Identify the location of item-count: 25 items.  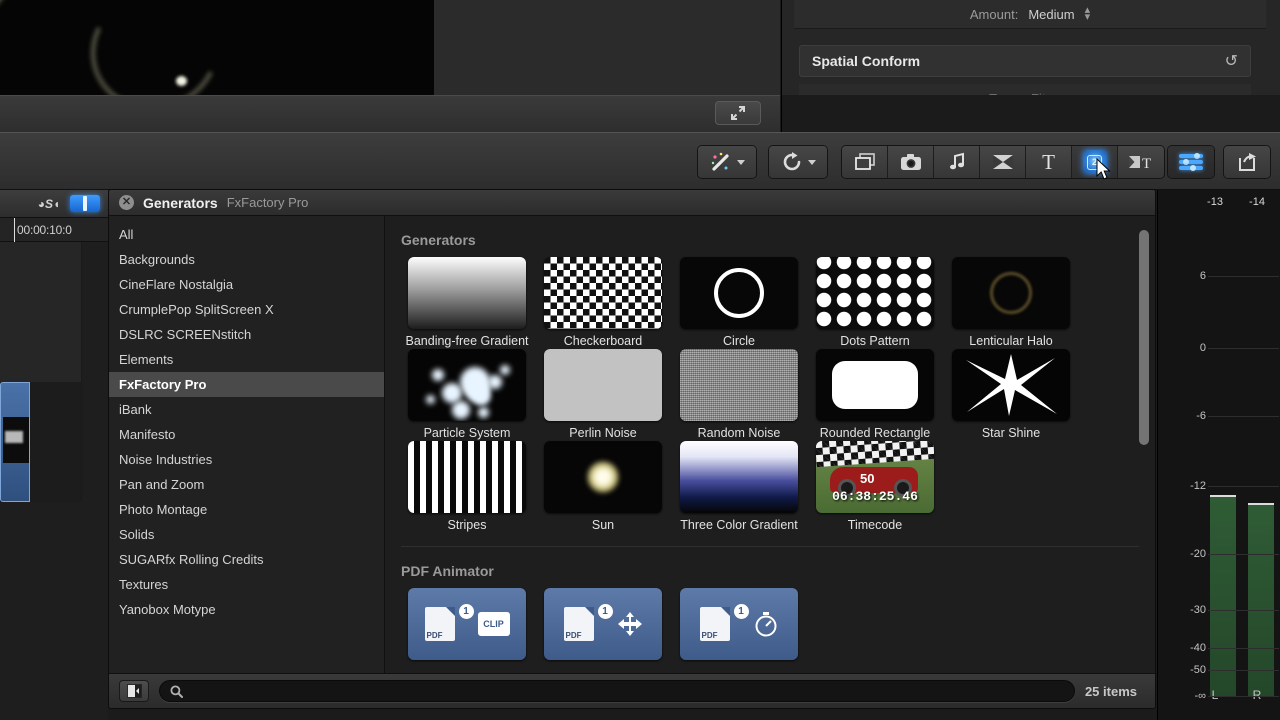
(1110, 691).